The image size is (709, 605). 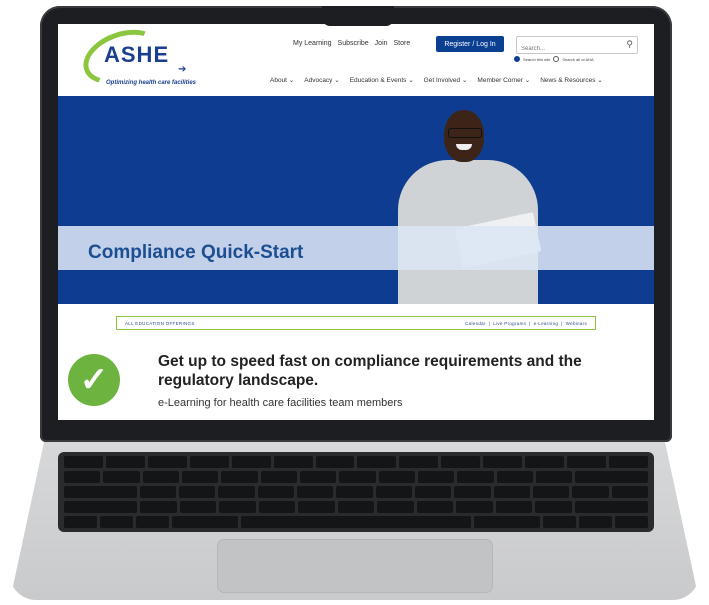 I want to click on search-icon: ⚲, so click(x=629, y=44).